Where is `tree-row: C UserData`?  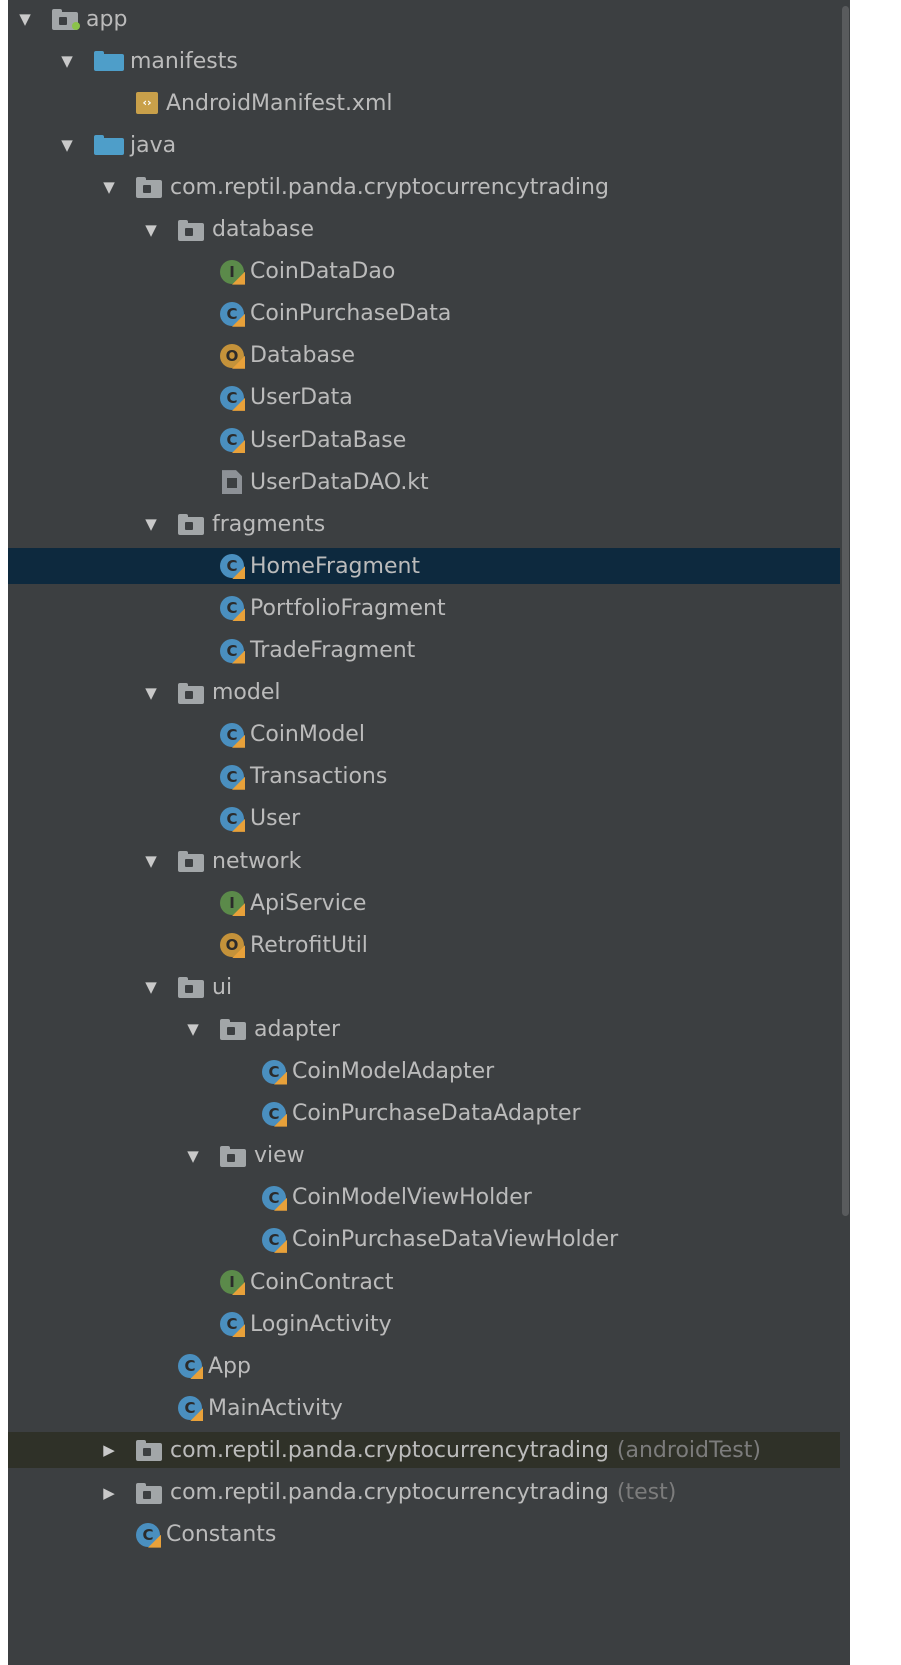 tree-row: C UserData is located at coordinates (426, 398).